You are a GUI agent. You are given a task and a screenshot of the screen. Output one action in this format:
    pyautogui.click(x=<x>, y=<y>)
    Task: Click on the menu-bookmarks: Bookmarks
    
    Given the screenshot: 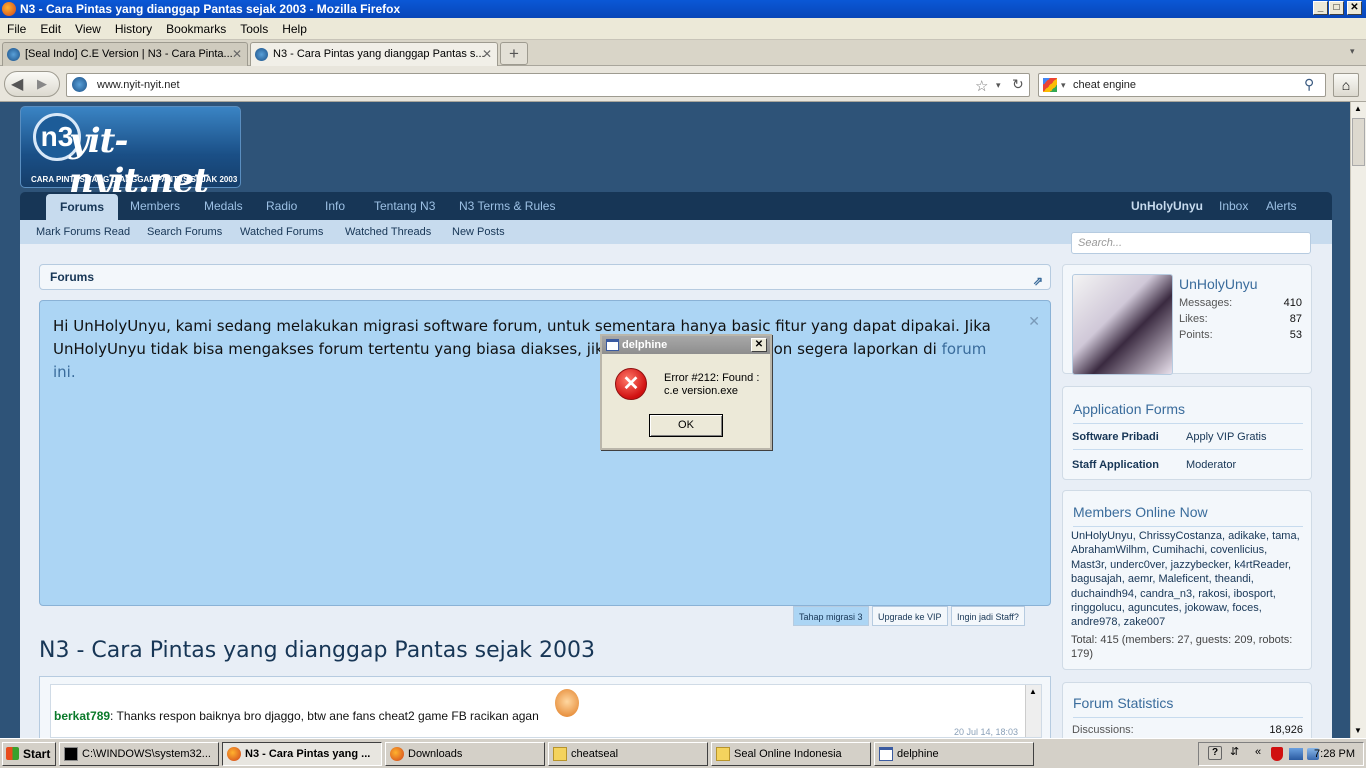 What is the action you would take?
    pyautogui.click(x=196, y=29)
    